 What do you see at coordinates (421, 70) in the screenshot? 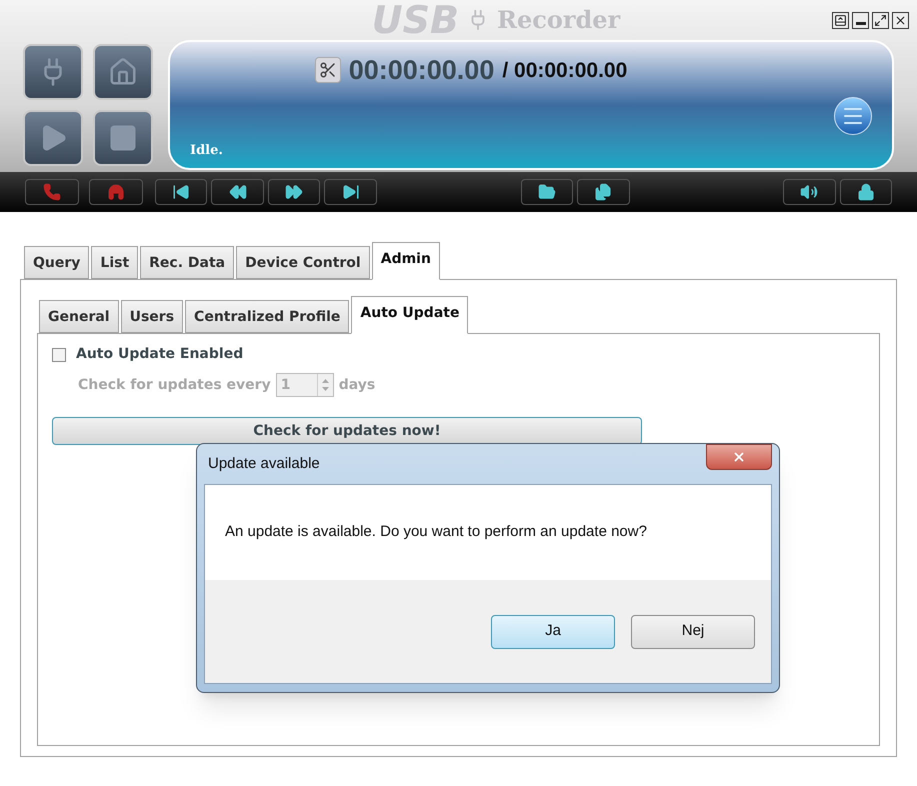
I see `elapsed-time: 00:00:00.00` at bounding box center [421, 70].